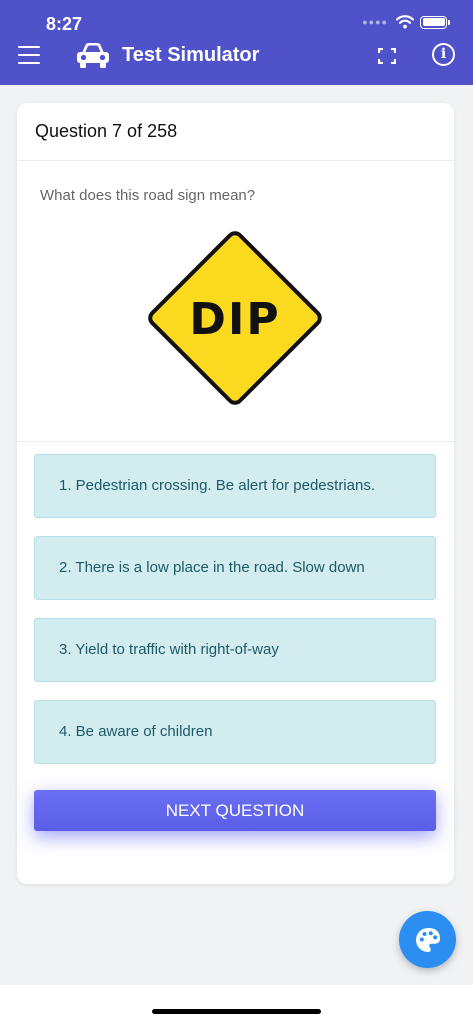 The height and width of the screenshot is (1024, 473). I want to click on answer-option-3: 3. Yield to traffic with right-of-way, so click(235, 650).